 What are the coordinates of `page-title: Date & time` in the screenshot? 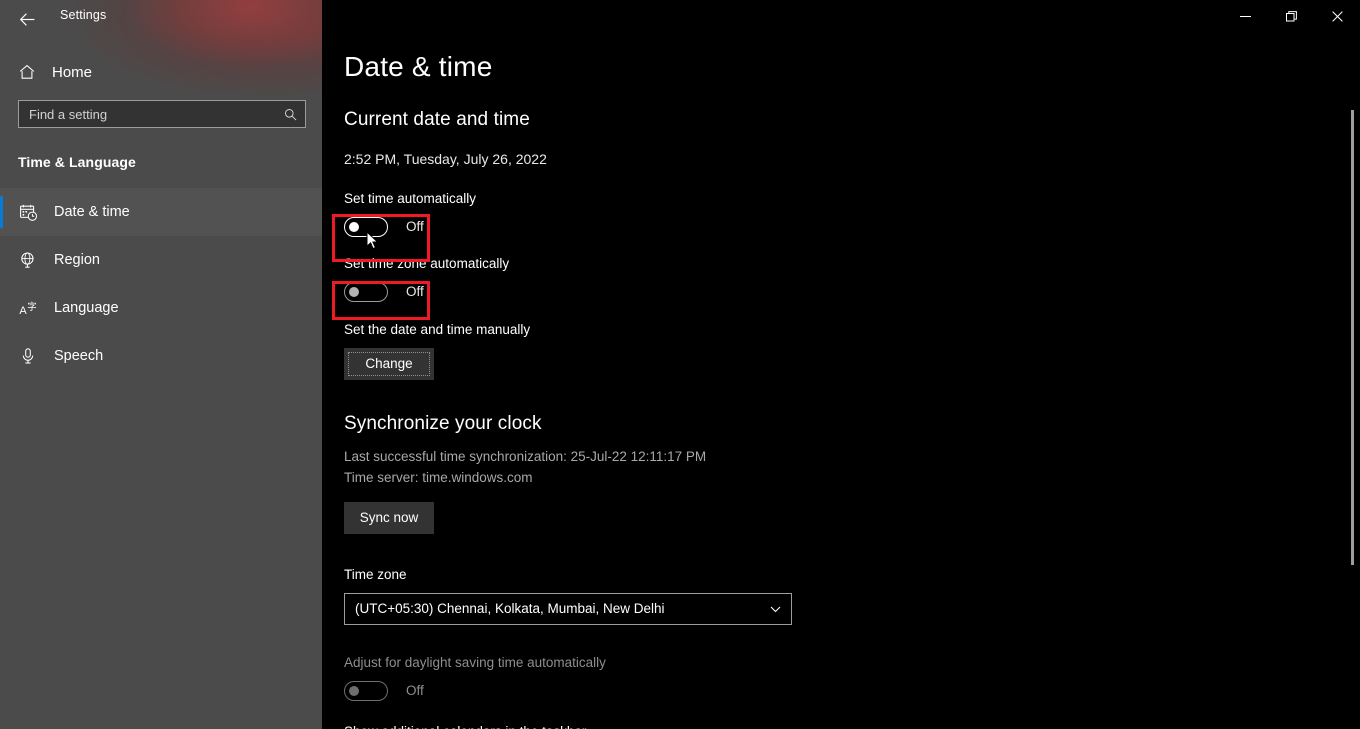 It's located at (418, 66).